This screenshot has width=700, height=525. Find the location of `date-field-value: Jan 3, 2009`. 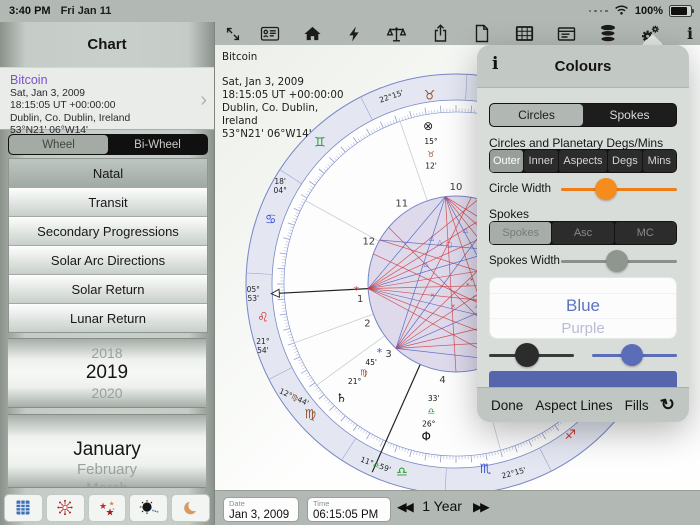

date-field-value: Jan 3, 2009 is located at coordinates (259, 514).